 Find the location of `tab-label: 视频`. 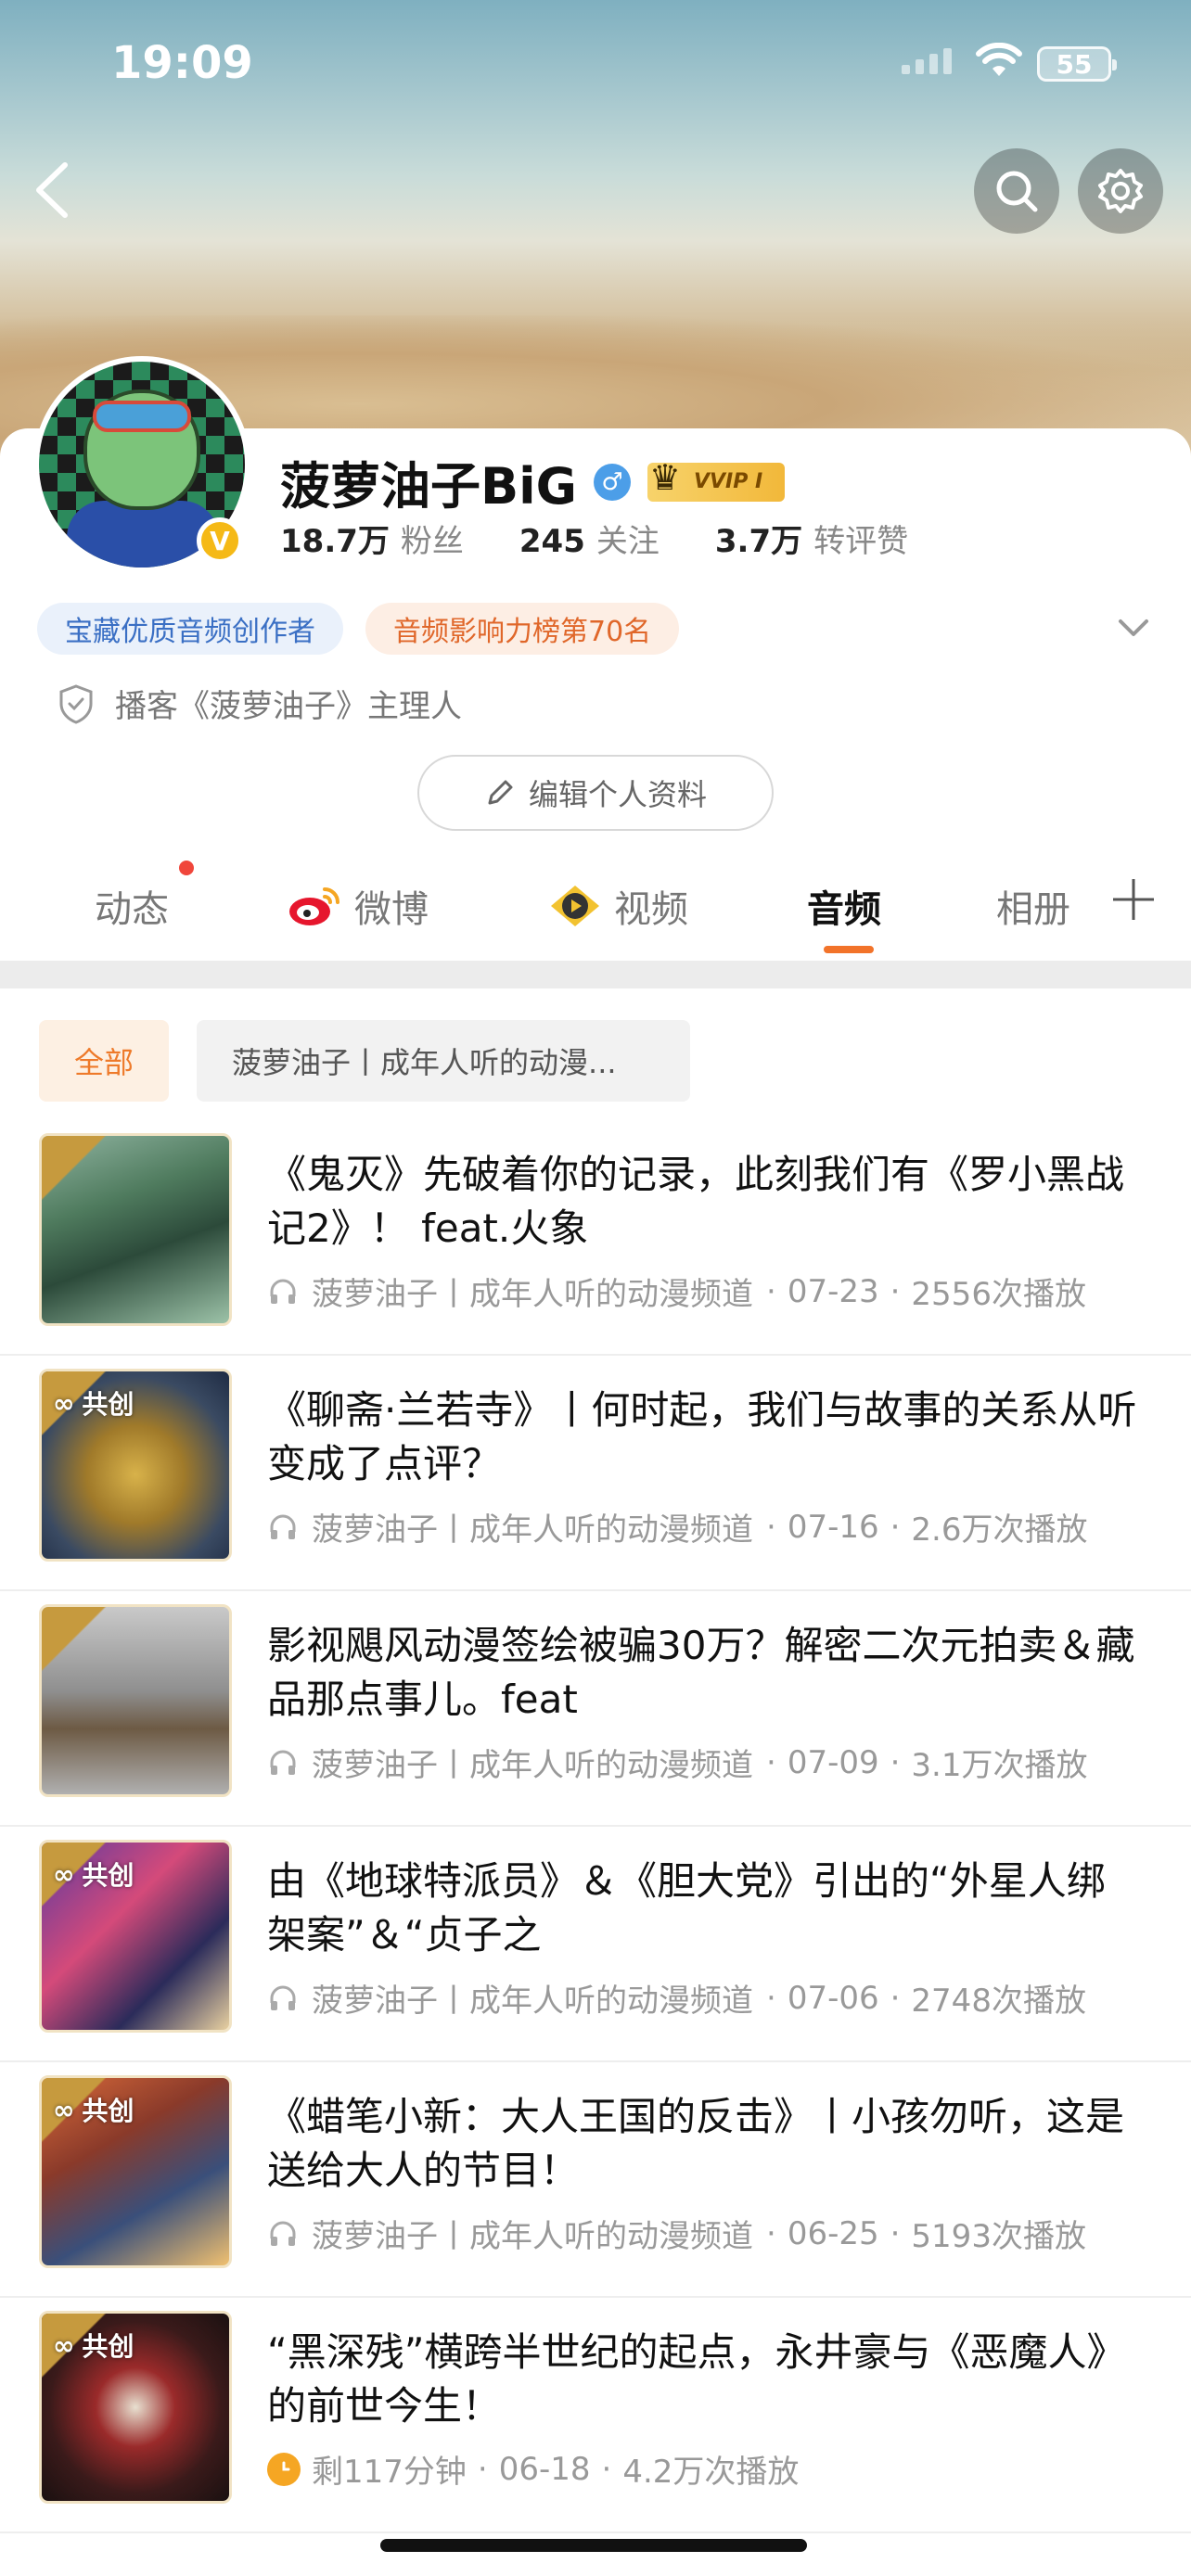

tab-label: 视频 is located at coordinates (651, 910).